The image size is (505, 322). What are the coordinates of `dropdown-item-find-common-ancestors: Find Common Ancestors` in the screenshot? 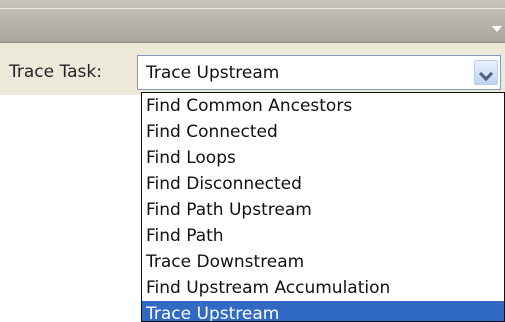 It's located at (323, 106).